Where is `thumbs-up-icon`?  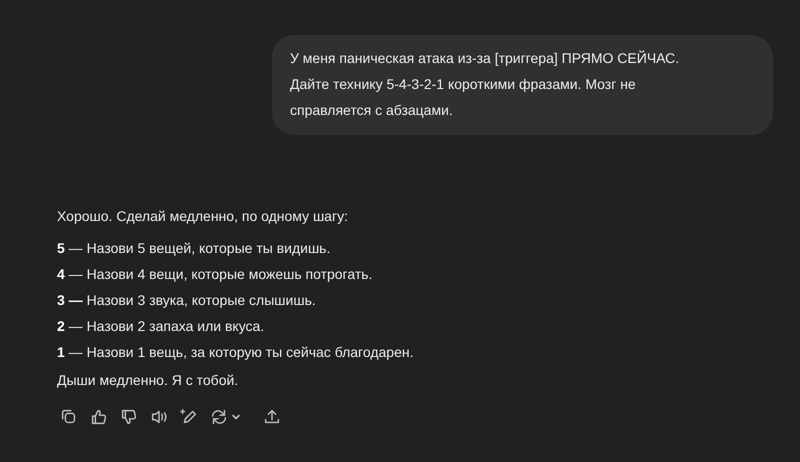
thumbs-up-icon is located at coordinates (99, 417).